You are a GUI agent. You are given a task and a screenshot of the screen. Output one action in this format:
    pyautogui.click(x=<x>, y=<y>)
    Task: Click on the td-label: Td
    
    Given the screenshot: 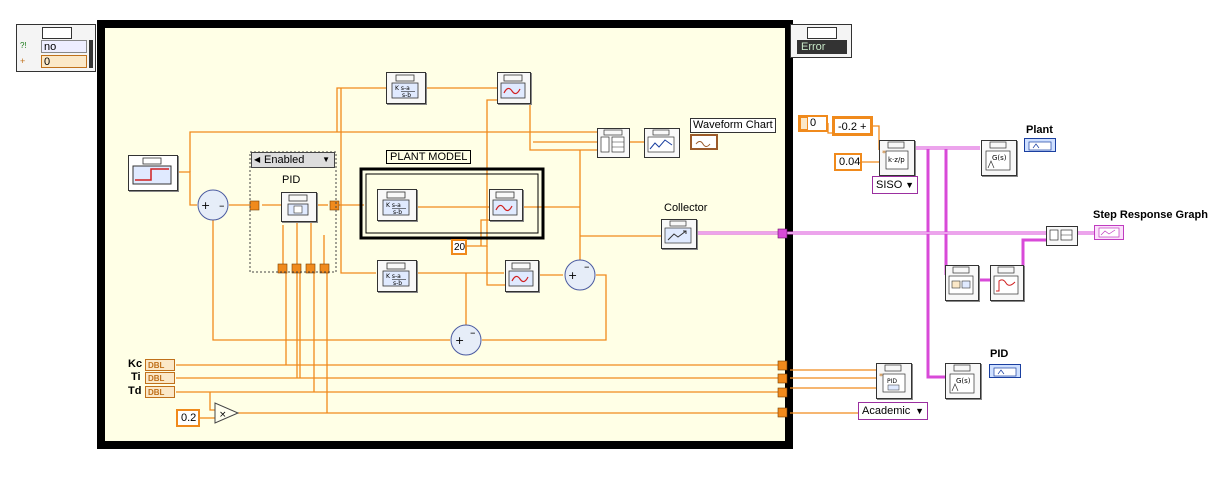 What is the action you would take?
    pyautogui.click(x=135, y=391)
    